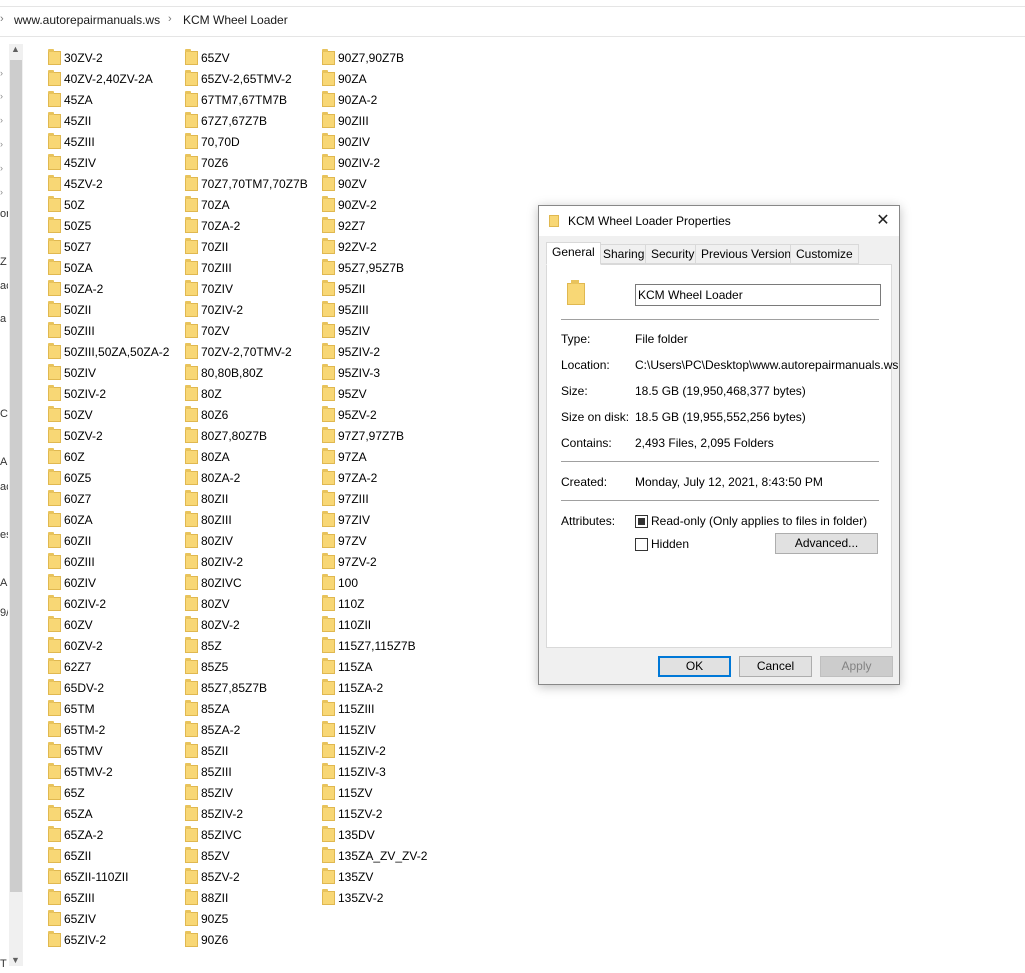  Describe the element at coordinates (369, 646) in the screenshot. I see `folder-item: 115Z7,115Z7B` at that location.